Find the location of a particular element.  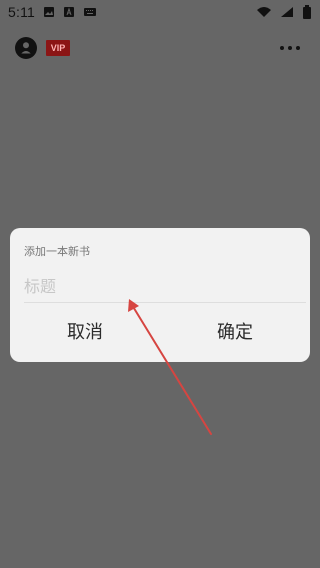

signal-icon is located at coordinates (287, 12).